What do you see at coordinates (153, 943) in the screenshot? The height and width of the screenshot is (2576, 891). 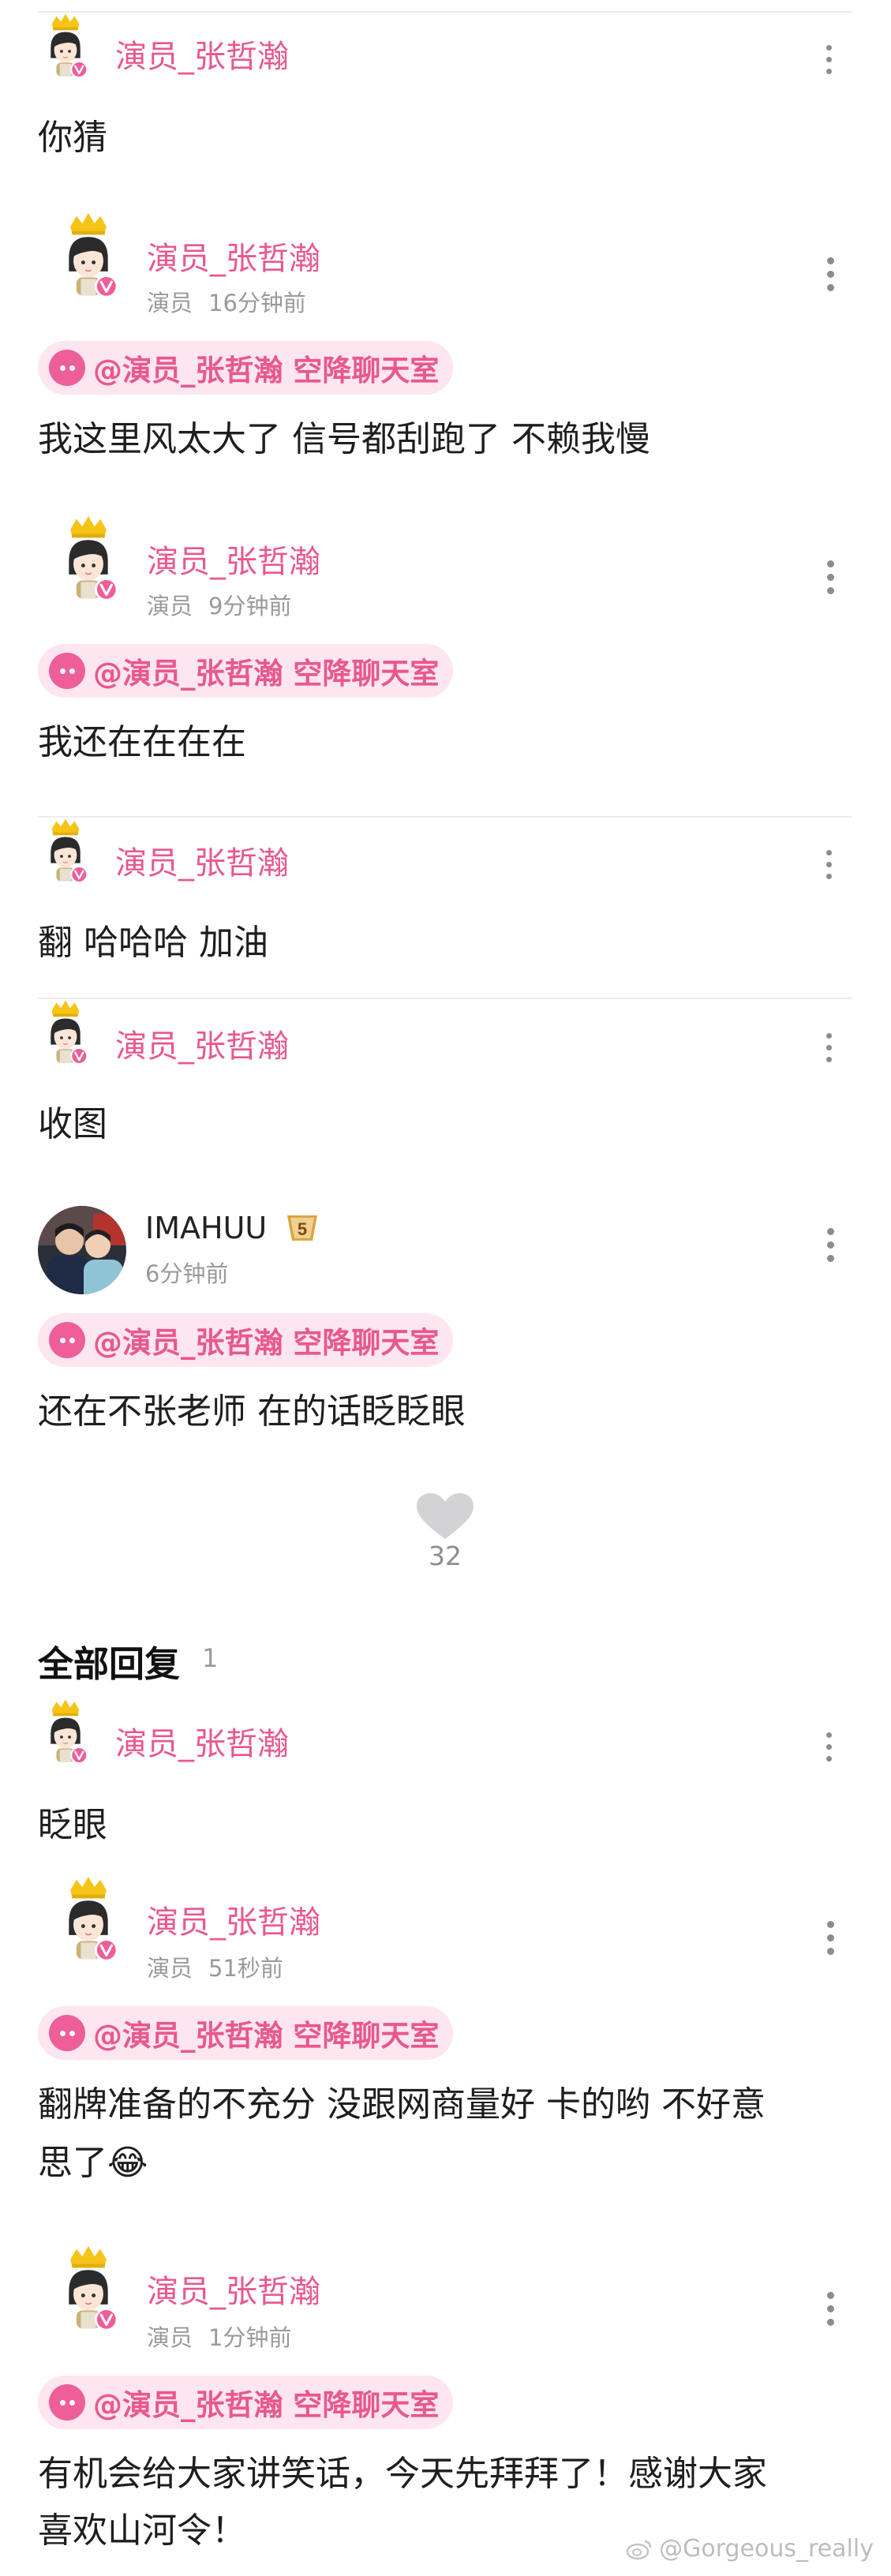 I see `comment-text: 翻 哈哈哈 加油` at bounding box center [153, 943].